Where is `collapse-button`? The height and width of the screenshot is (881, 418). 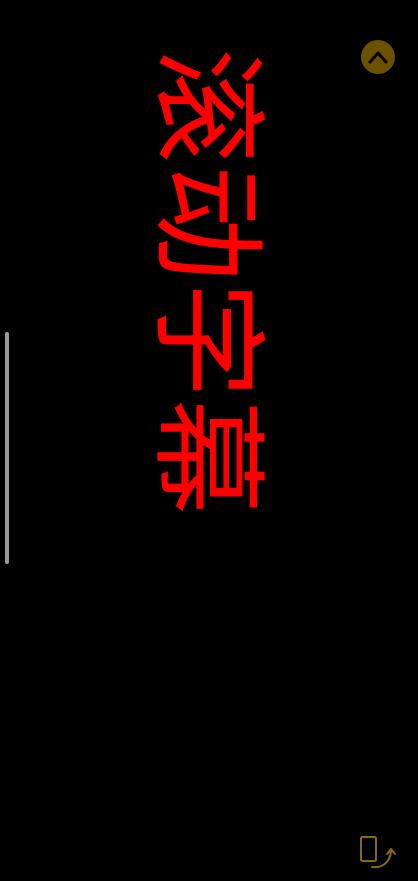
collapse-button is located at coordinates (378, 57).